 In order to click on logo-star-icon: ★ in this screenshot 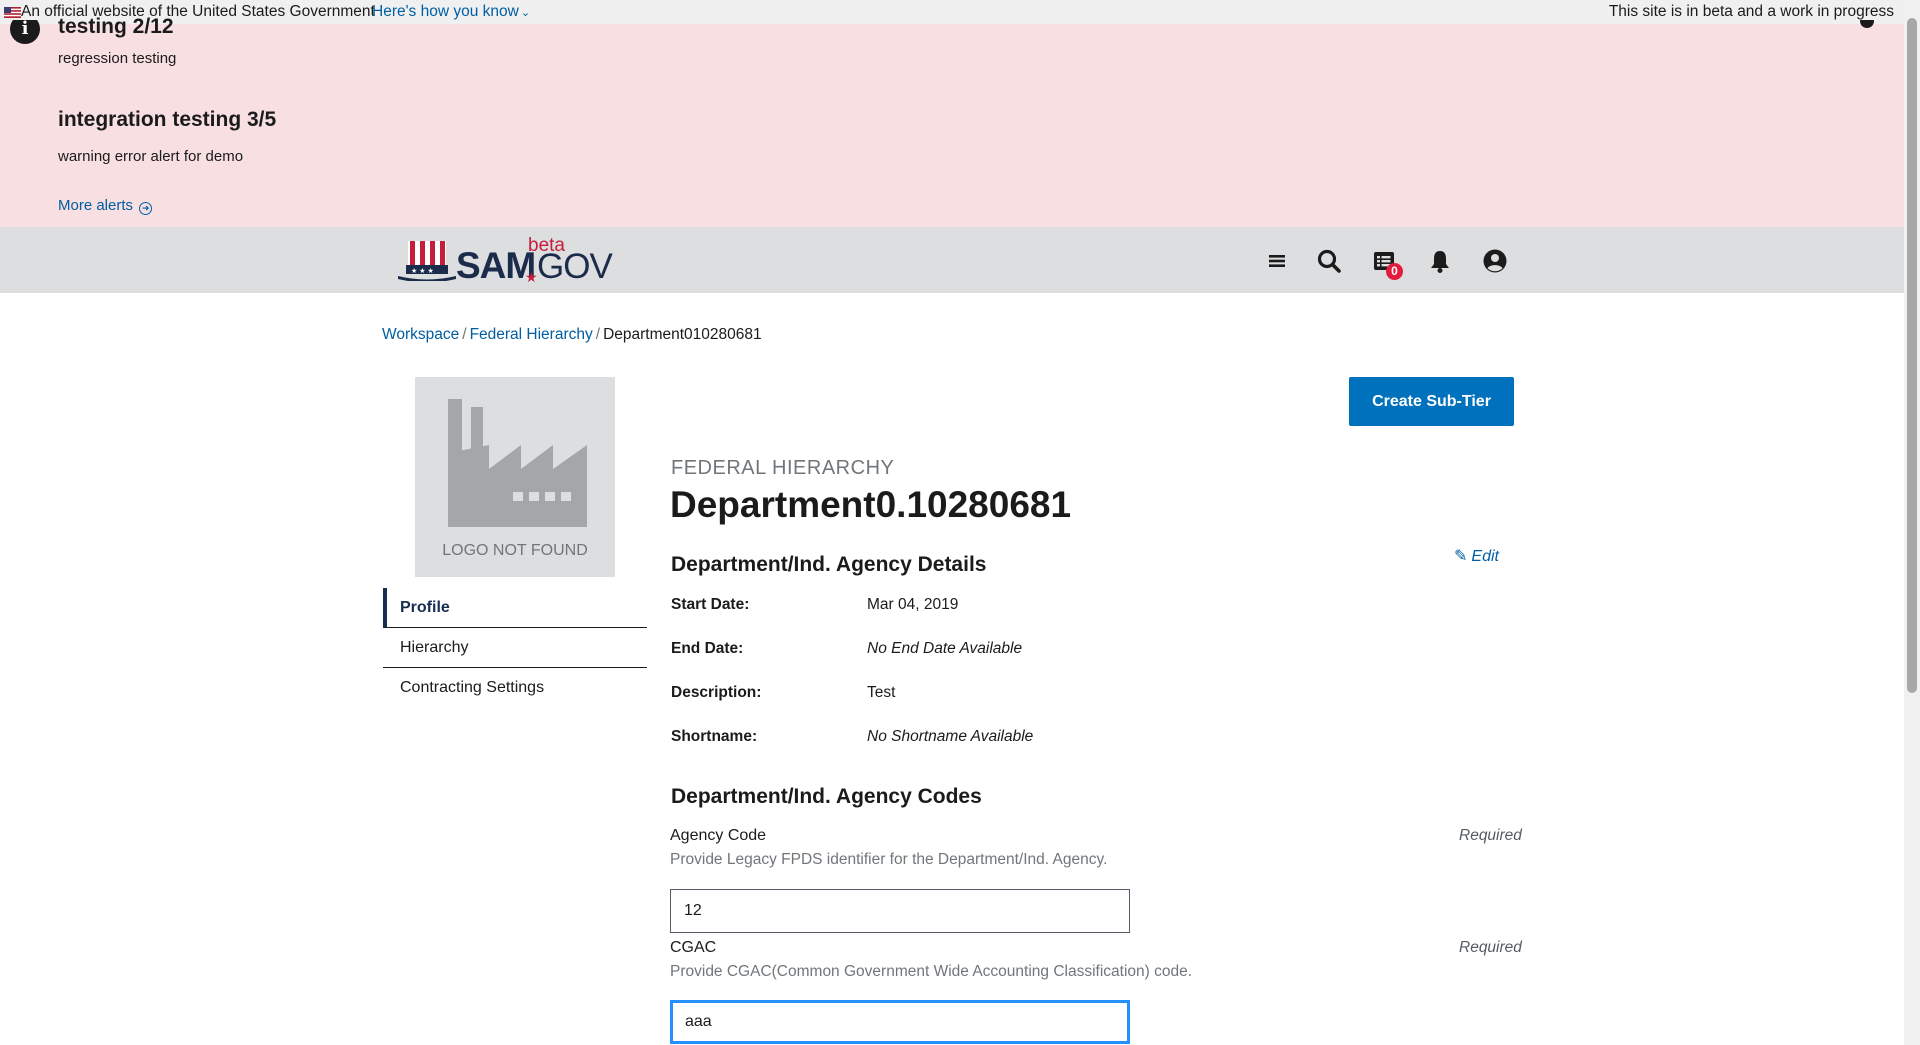, I will do `click(531, 277)`.